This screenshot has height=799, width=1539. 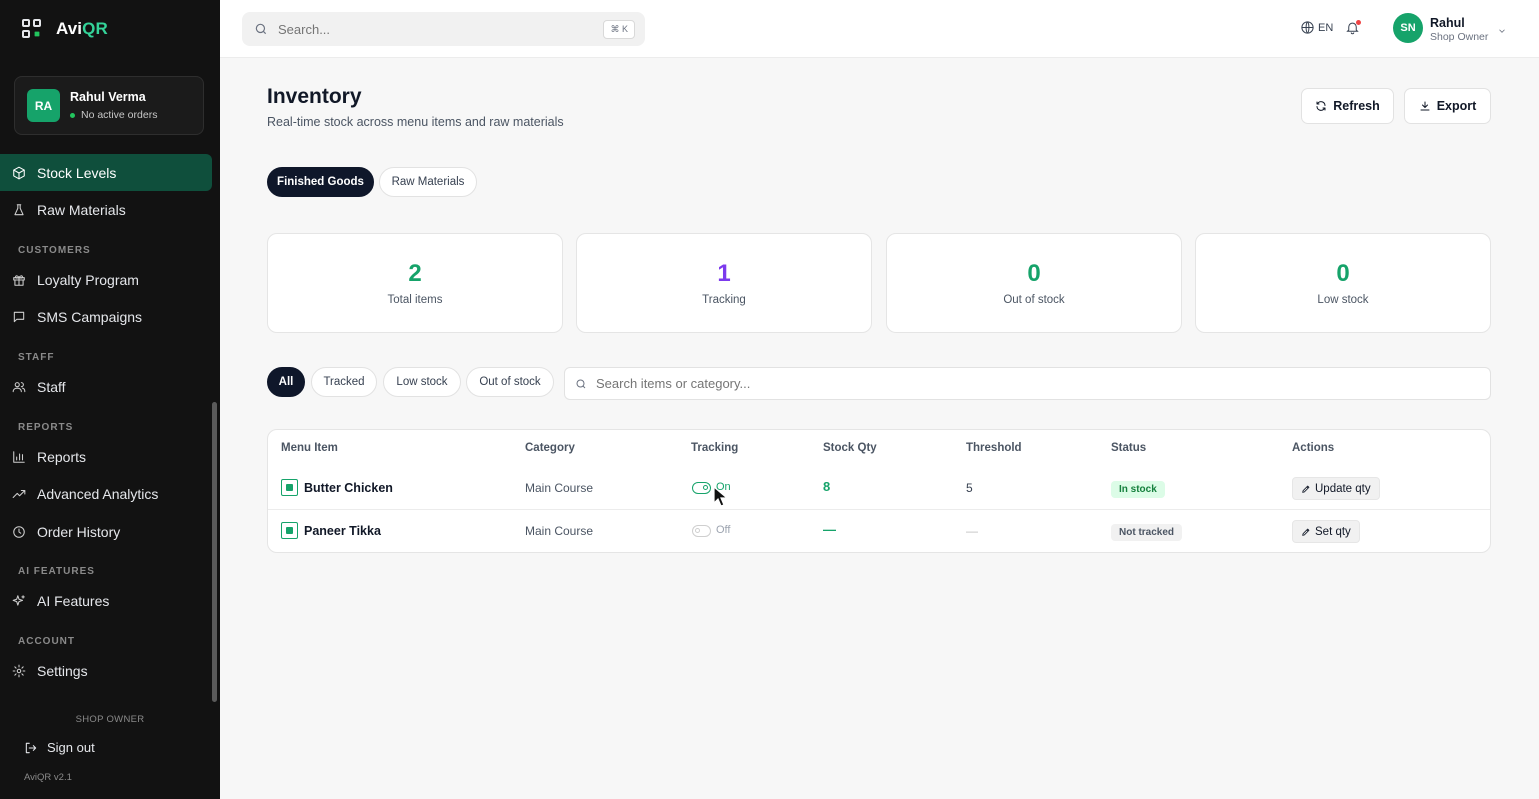 What do you see at coordinates (106, 670) in the screenshot?
I see `sidebar-item-settings: Settings` at bounding box center [106, 670].